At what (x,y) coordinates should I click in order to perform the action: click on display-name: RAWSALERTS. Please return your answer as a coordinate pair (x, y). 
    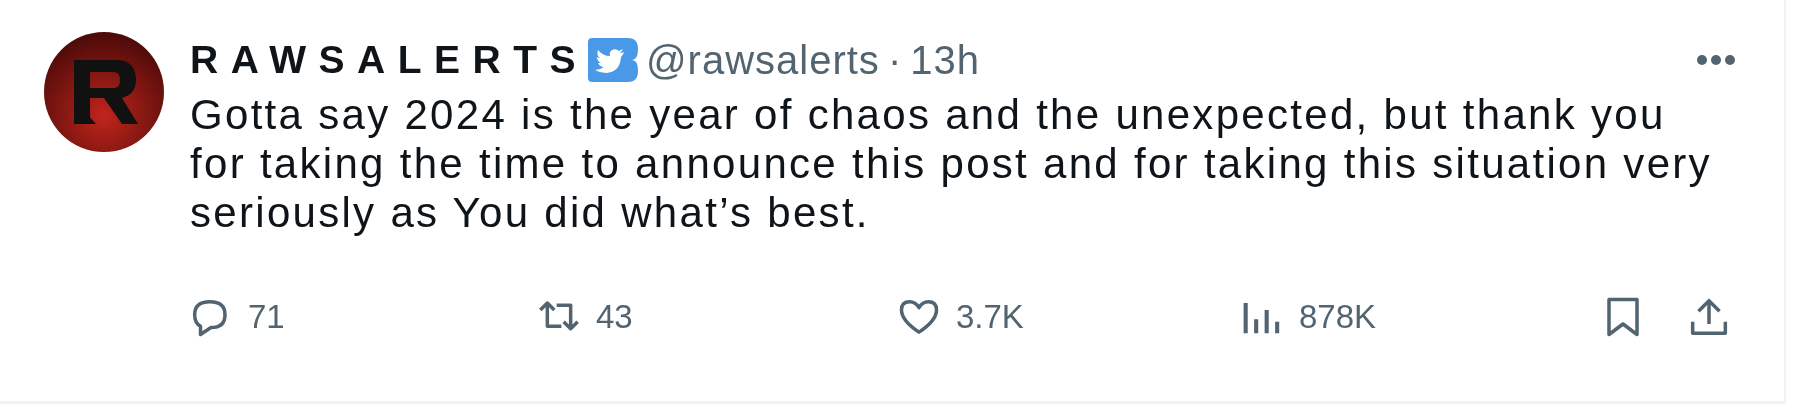
    Looking at the image, I should click on (389, 60).